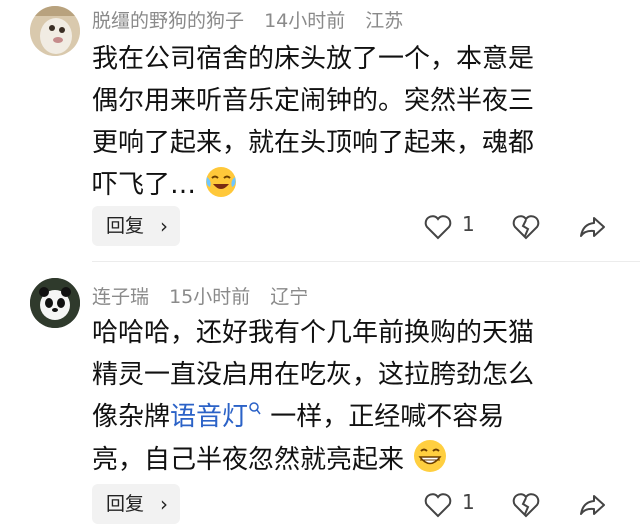 The height and width of the screenshot is (527, 640). I want to click on comment-line-last: 亮，自己半夜忽然就亮起来, so click(352, 462).